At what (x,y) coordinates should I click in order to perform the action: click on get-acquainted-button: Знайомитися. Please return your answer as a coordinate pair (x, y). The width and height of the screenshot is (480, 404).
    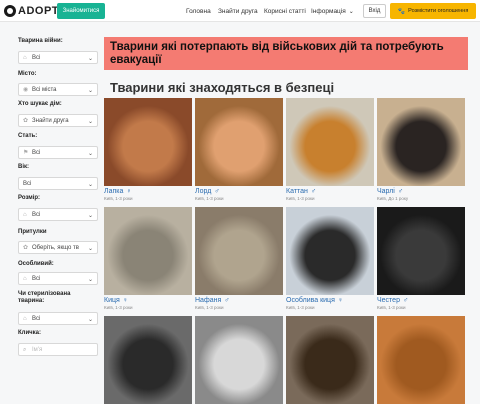
    Looking at the image, I should click on (81, 11).